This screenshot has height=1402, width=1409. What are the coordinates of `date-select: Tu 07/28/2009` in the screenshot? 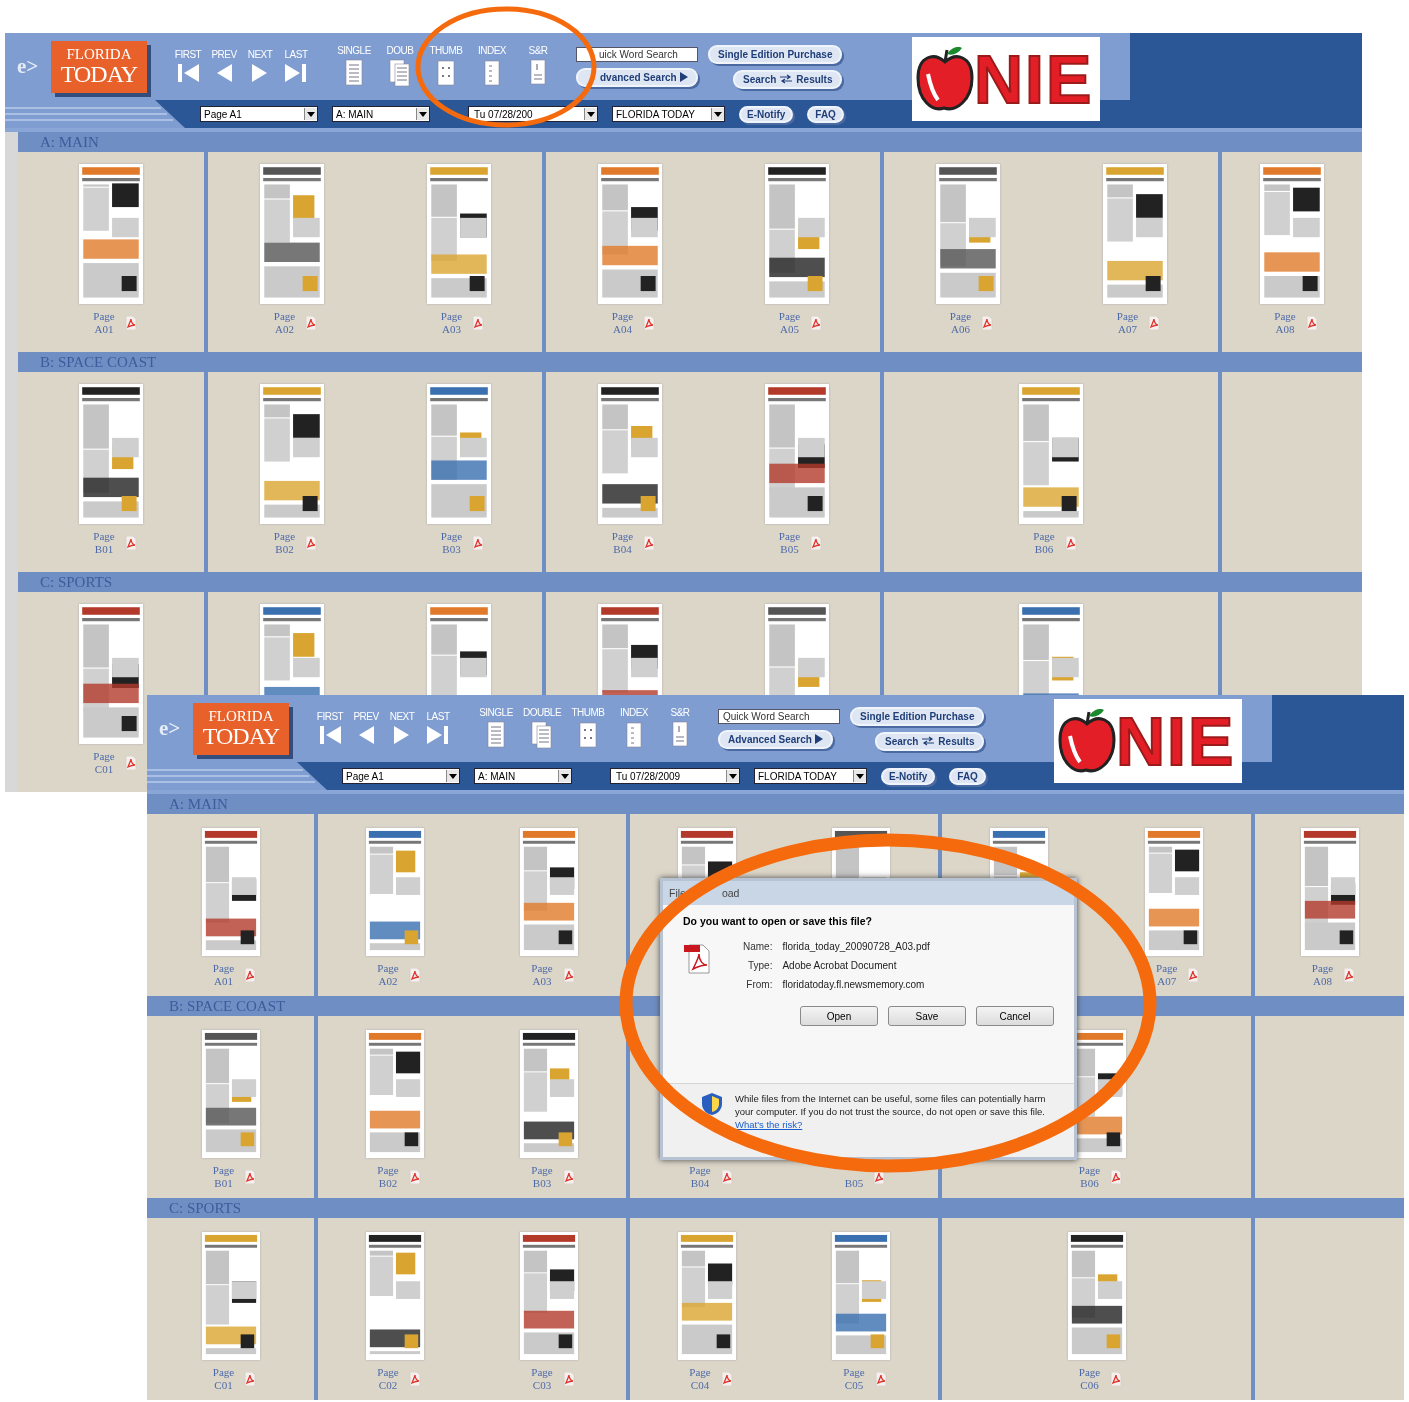 It's located at (675, 776).